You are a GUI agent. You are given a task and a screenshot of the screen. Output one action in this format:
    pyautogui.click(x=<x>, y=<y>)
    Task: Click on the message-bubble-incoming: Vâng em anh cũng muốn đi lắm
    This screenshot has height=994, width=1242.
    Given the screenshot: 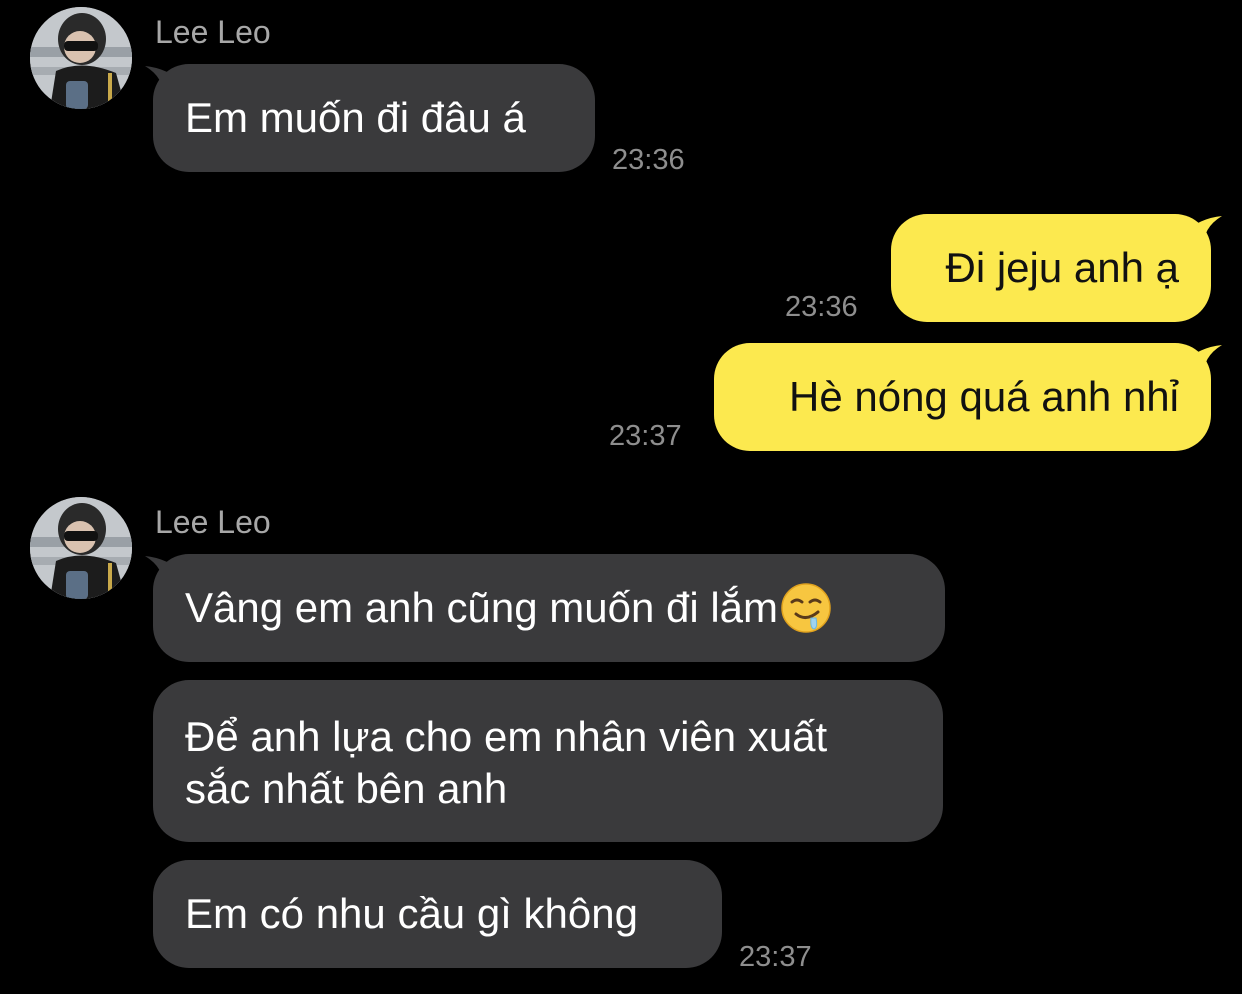 What is the action you would take?
    pyautogui.click(x=549, y=608)
    